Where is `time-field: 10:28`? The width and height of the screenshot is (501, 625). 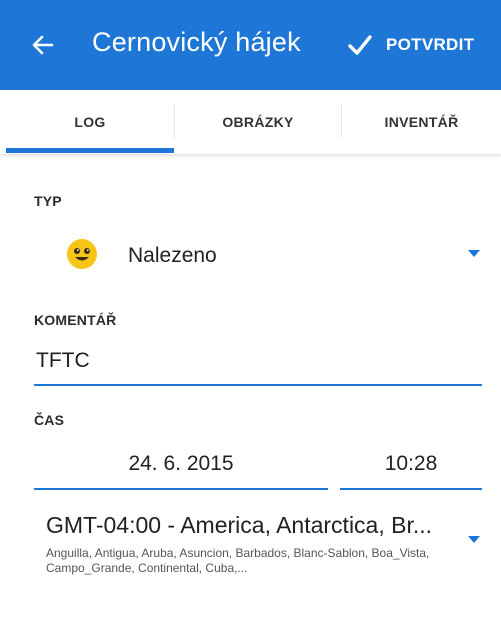
time-field: 10:28 is located at coordinates (411, 465).